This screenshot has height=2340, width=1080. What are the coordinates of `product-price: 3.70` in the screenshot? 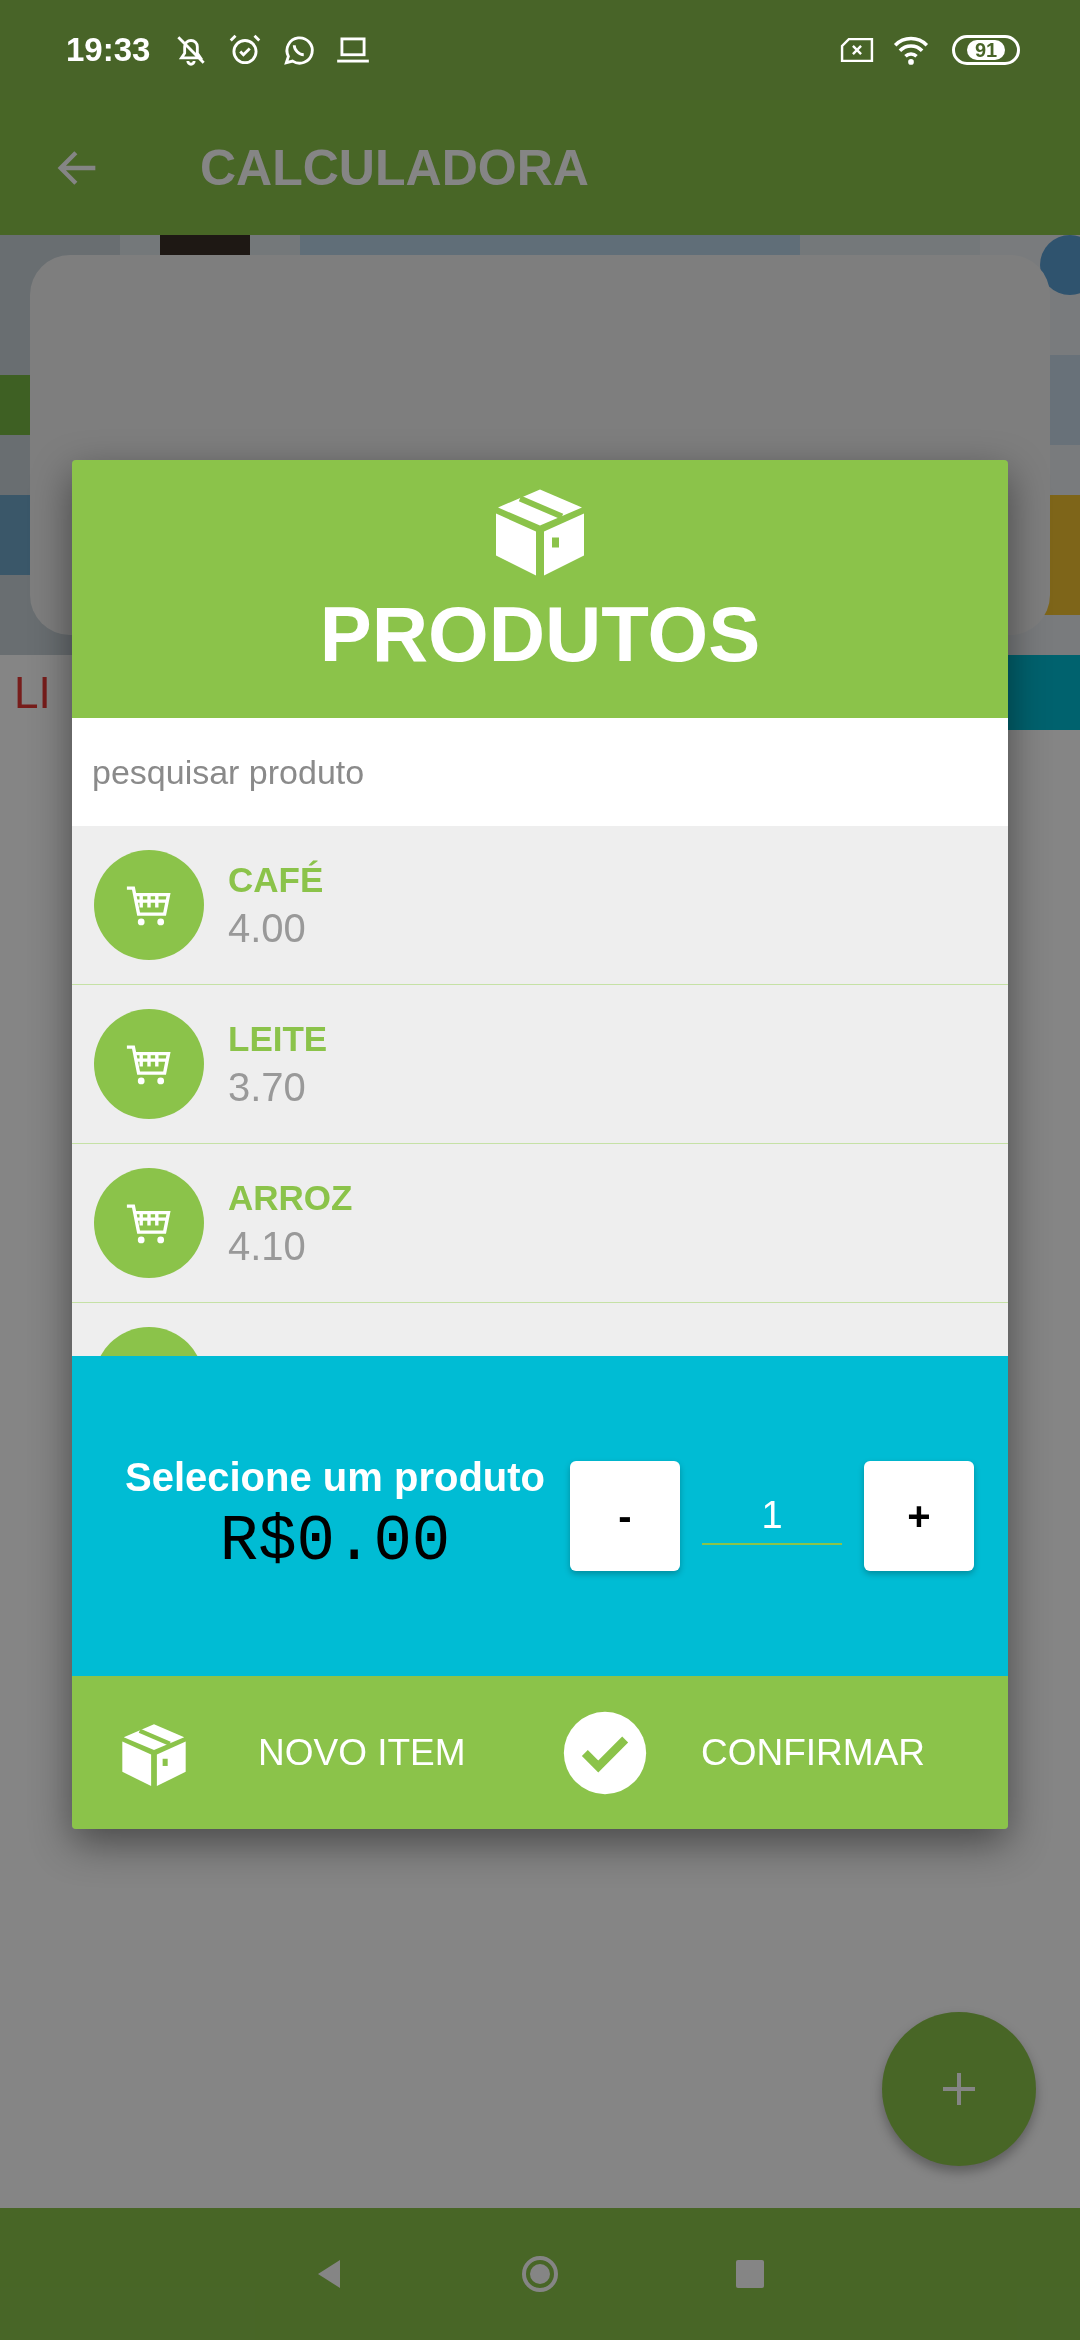 It's located at (267, 1087).